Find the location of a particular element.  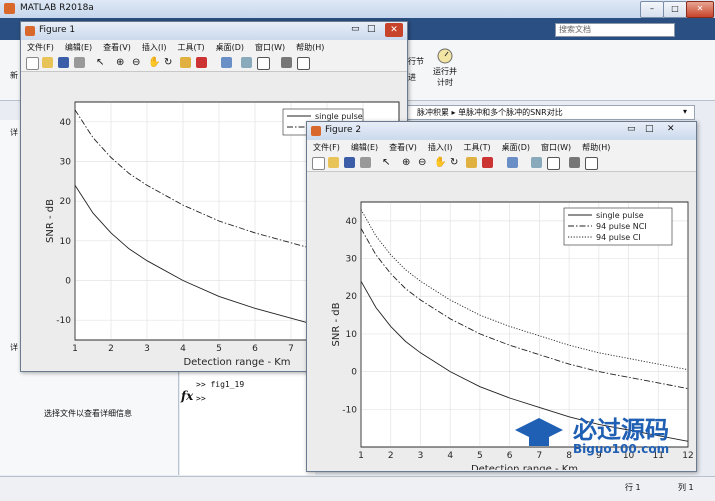

figure2-close-button: ✕ is located at coordinates (671, 129).